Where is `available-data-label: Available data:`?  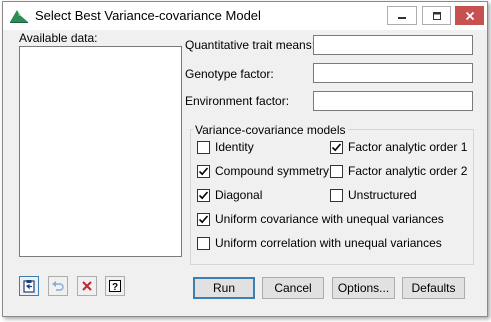 available-data-label: Available data: is located at coordinates (58, 38).